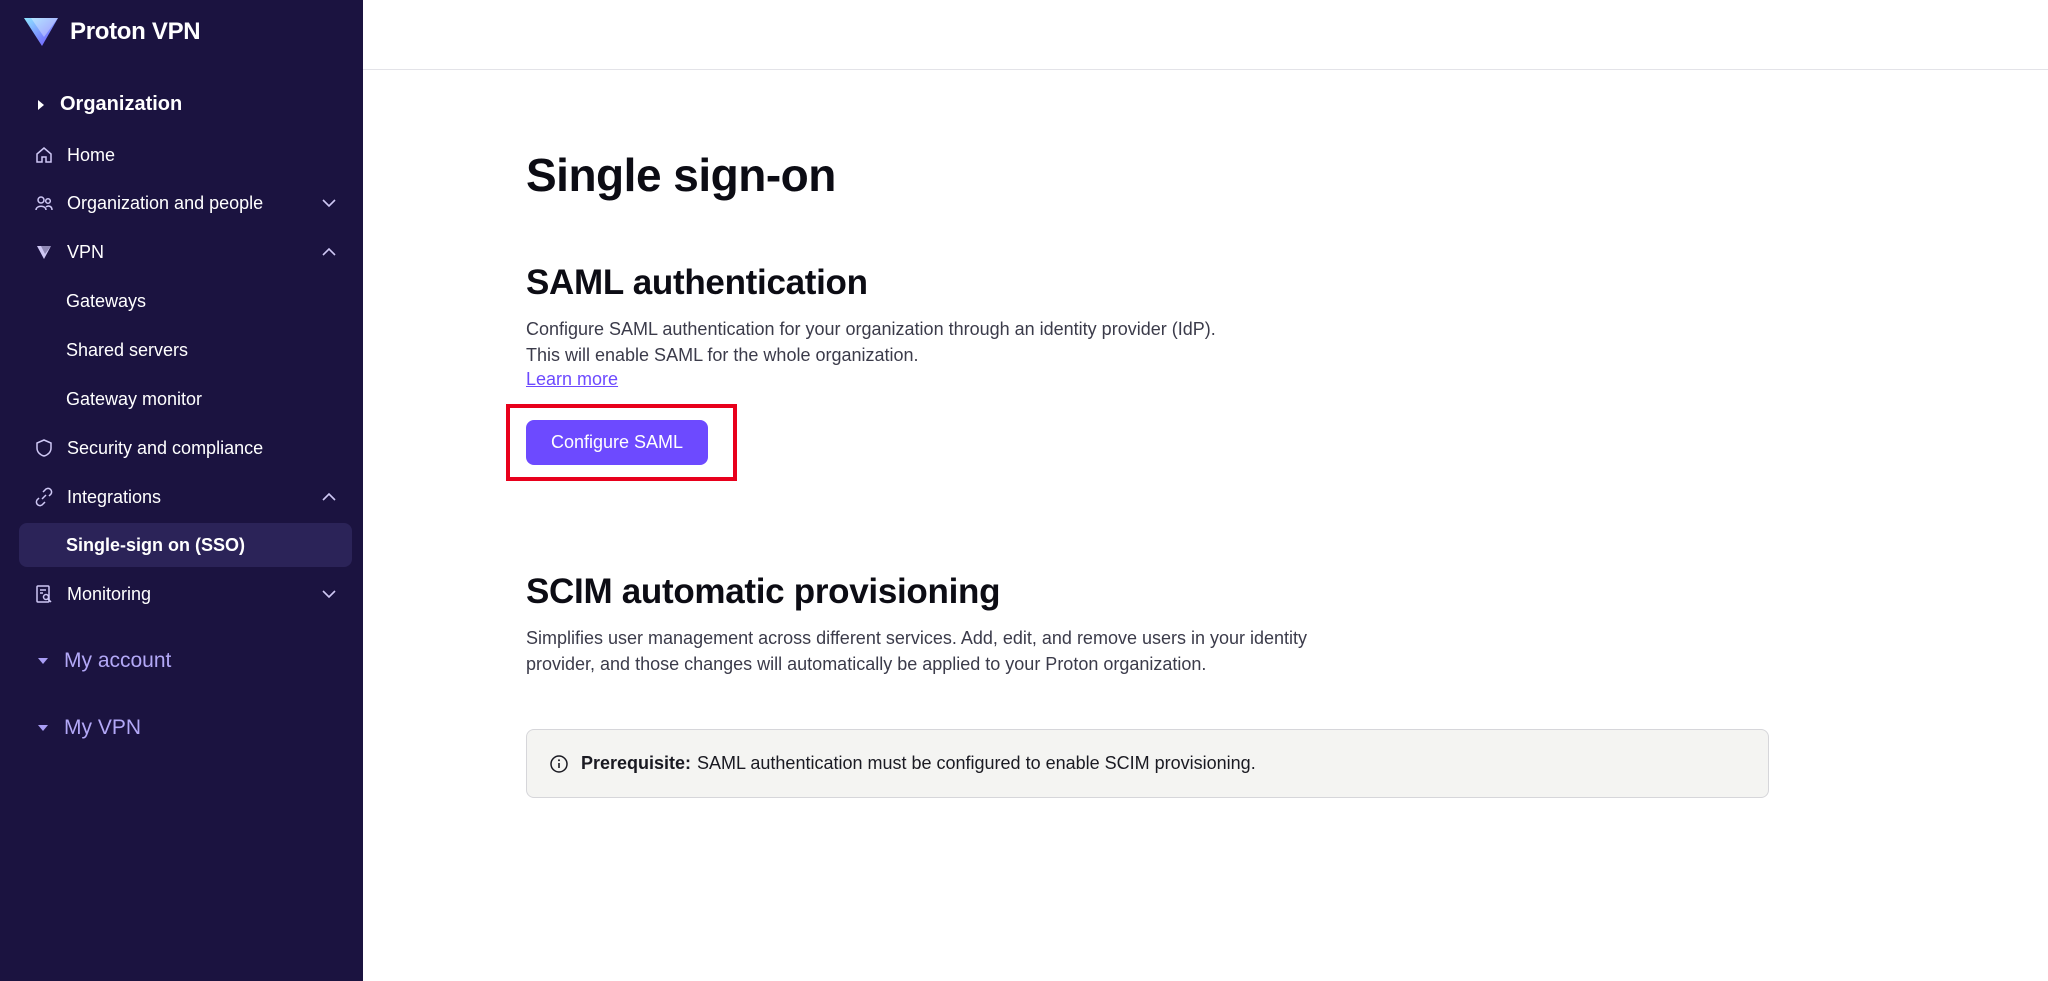 This screenshot has height=981, width=2048. What do you see at coordinates (134, 398) in the screenshot?
I see `sidebar-item-label: Gateway monitor` at bounding box center [134, 398].